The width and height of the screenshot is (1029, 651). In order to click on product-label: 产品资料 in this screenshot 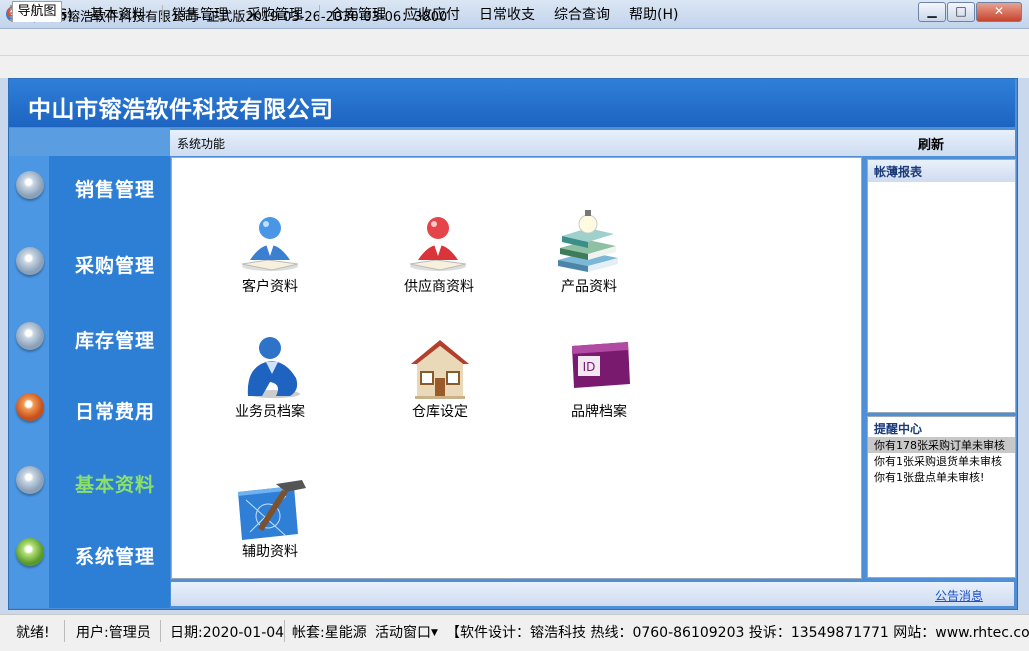, I will do `click(589, 286)`.